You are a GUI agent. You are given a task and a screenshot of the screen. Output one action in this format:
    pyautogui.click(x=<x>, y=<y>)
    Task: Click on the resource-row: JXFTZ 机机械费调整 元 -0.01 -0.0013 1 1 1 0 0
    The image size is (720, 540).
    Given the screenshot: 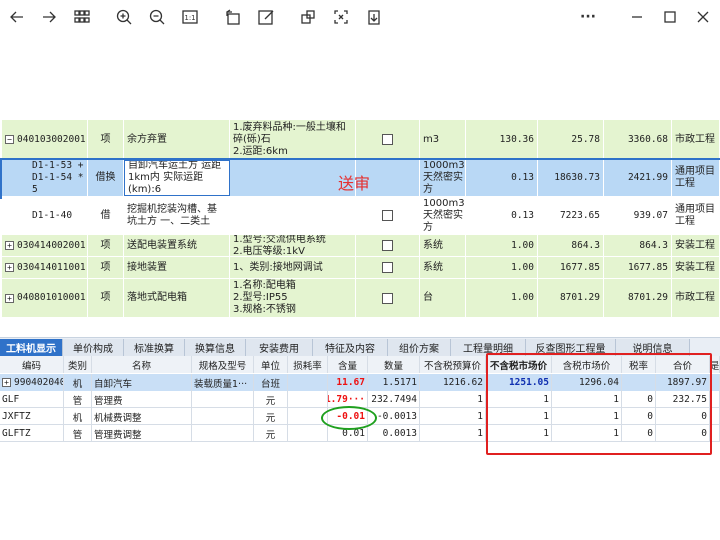 What is the action you would take?
    pyautogui.click(x=360, y=416)
    